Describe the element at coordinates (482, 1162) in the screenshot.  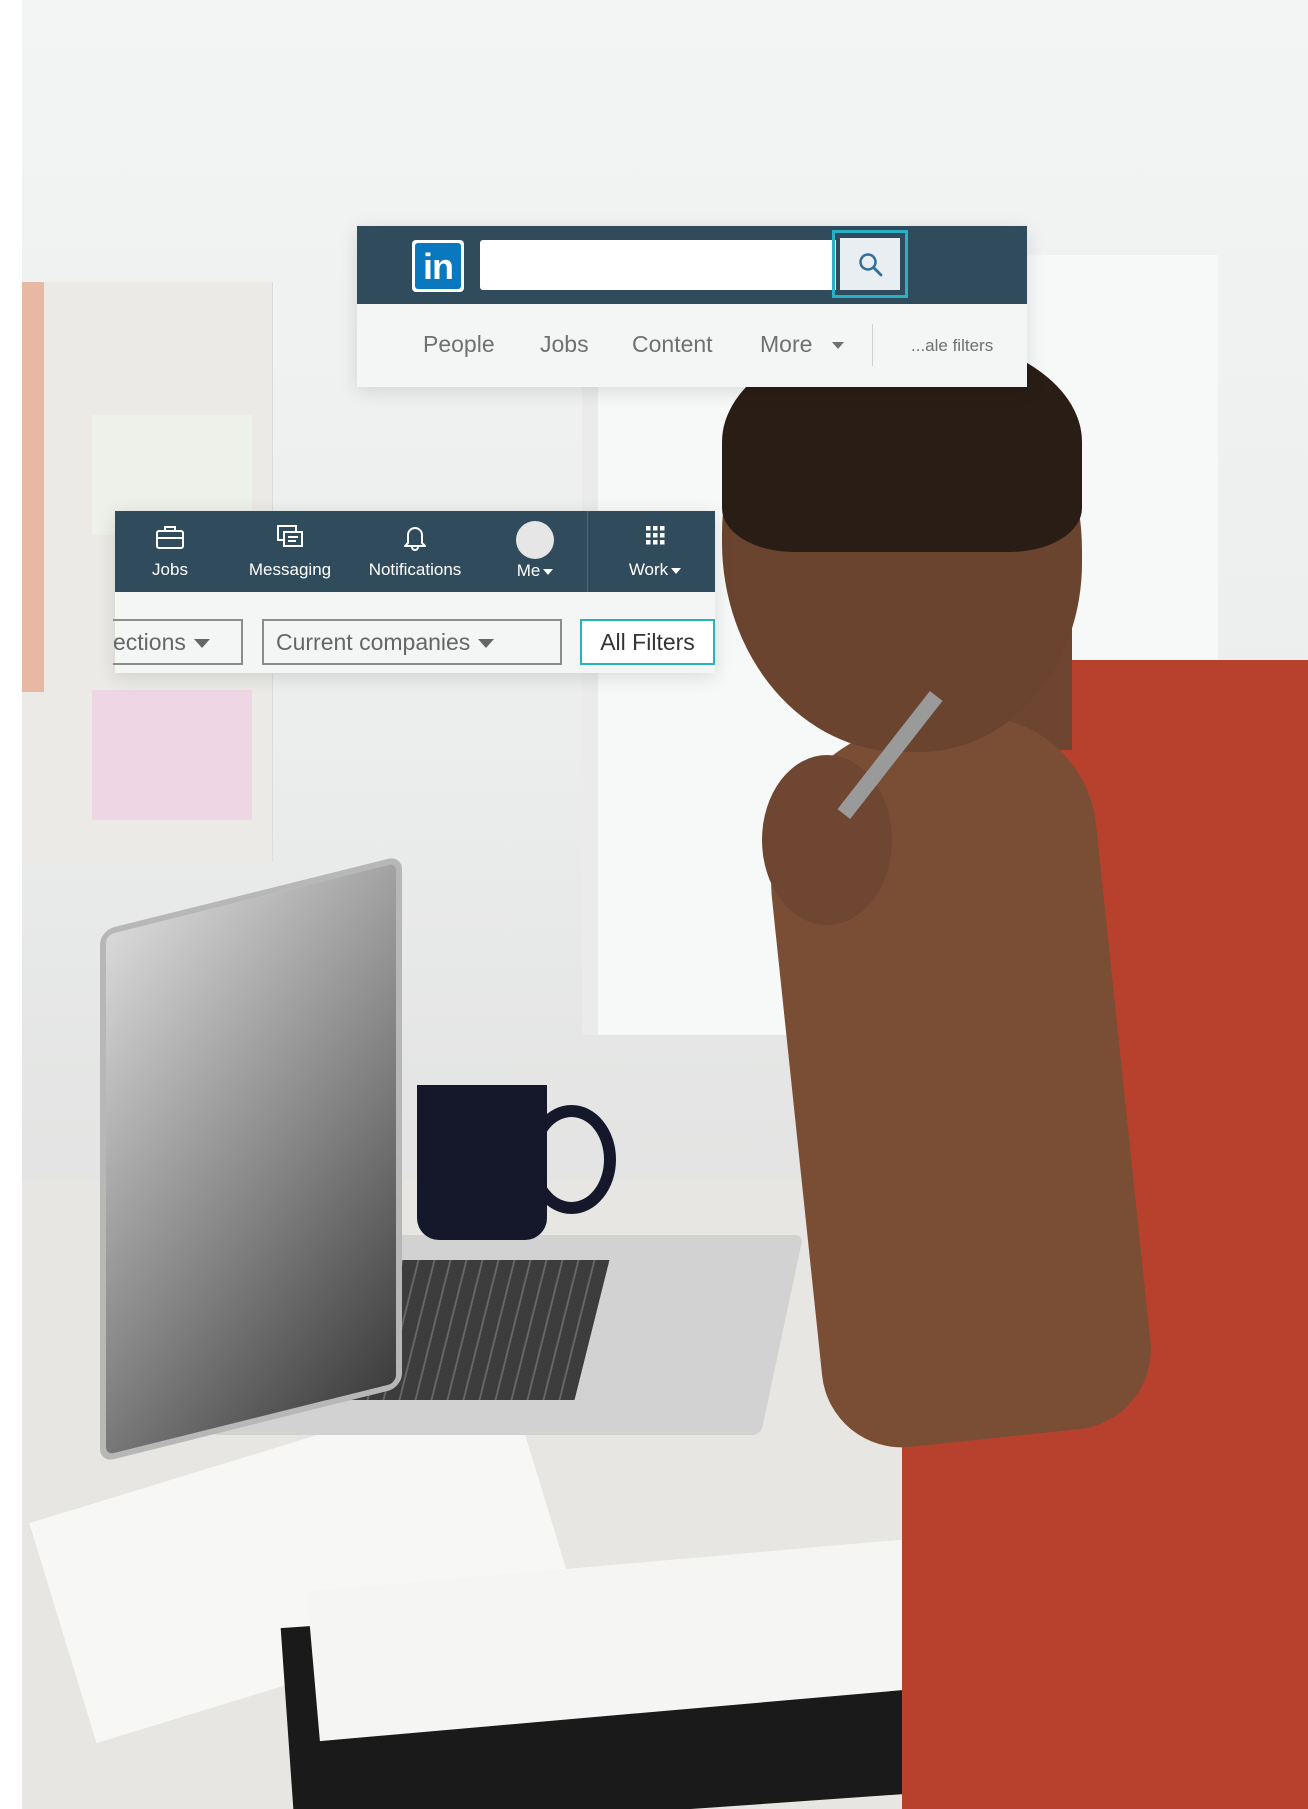
I see `coffee-mug` at that location.